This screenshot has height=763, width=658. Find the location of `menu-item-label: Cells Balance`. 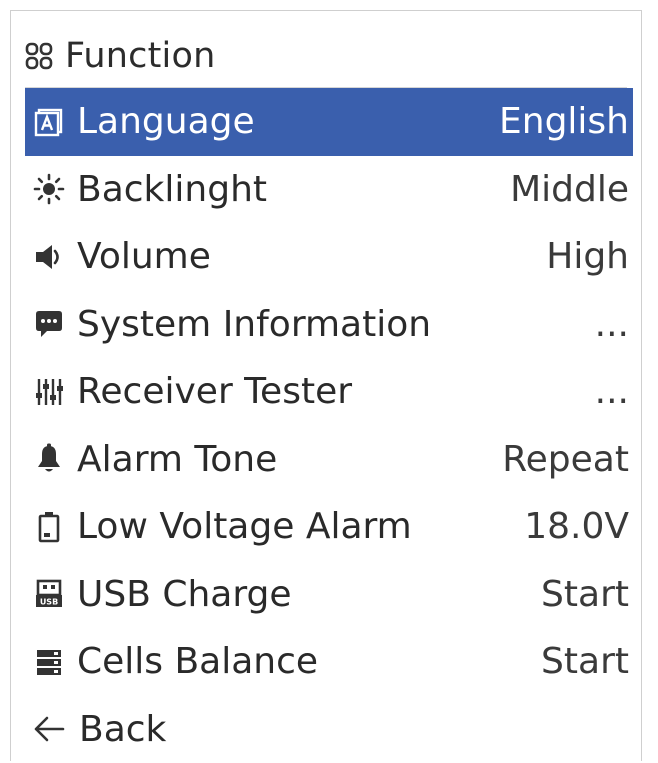

menu-item-label: Cells Balance is located at coordinates (309, 661).